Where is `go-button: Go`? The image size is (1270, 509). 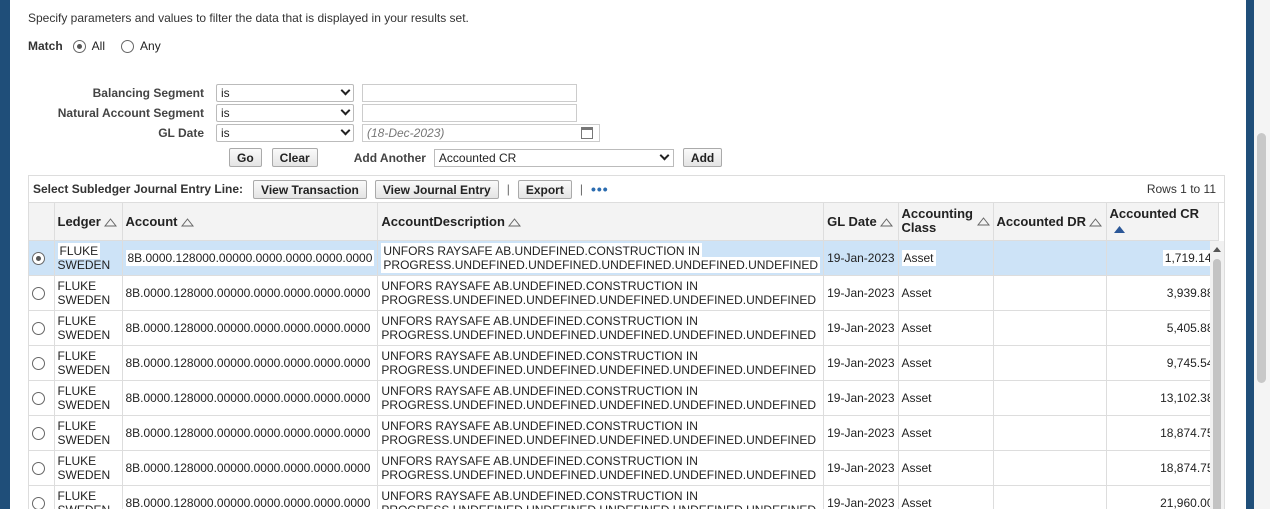 go-button: Go is located at coordinates (245, 157).